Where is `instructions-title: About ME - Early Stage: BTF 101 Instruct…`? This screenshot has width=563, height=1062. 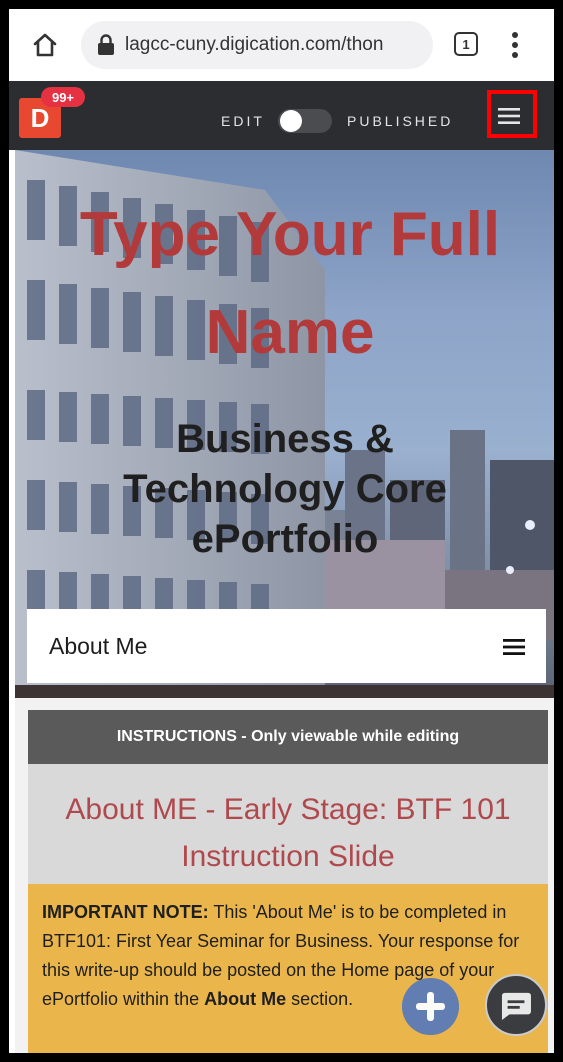
instructions-title: About ME - Early Stage: BTF 101 Instruct… is located at coordinates (288, 833).